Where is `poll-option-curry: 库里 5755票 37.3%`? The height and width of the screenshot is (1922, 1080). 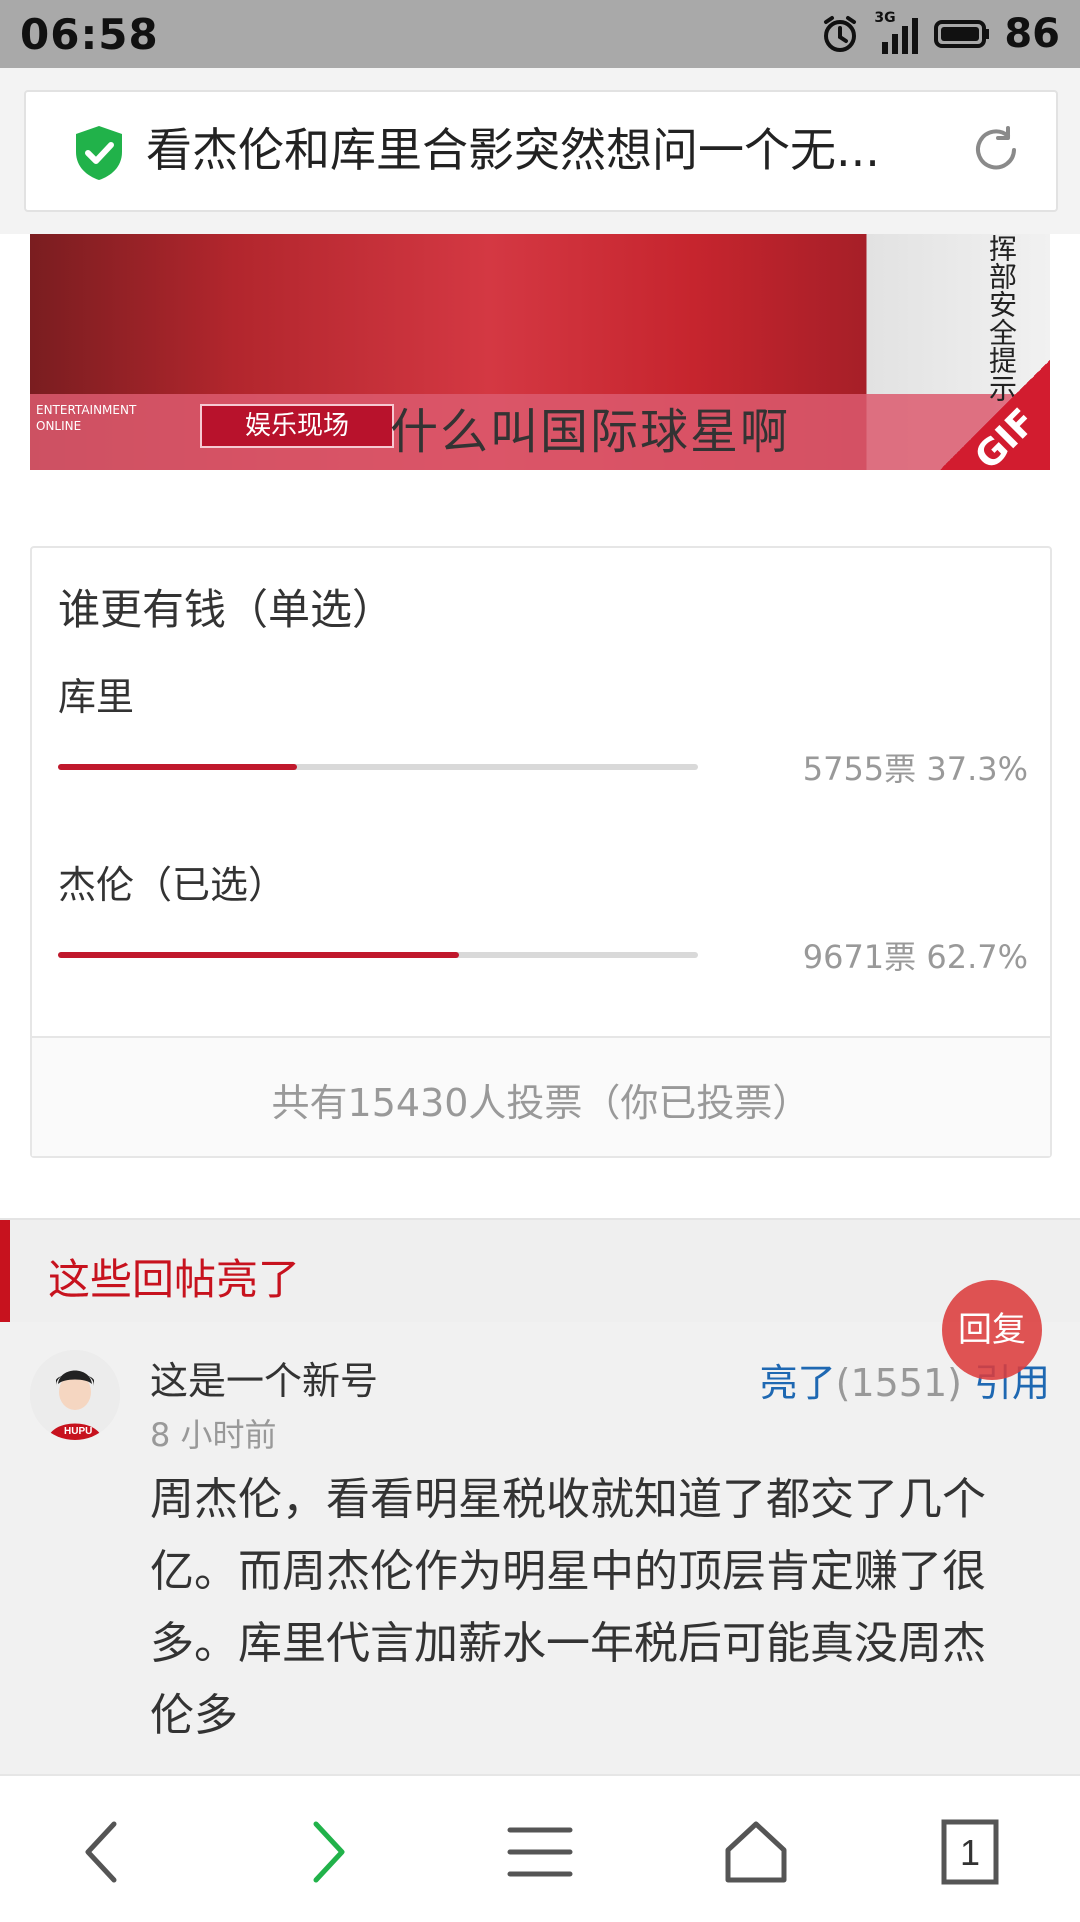
poll-option-curry: 库里 5755票 37.3% is located at coordinates (543, 741).